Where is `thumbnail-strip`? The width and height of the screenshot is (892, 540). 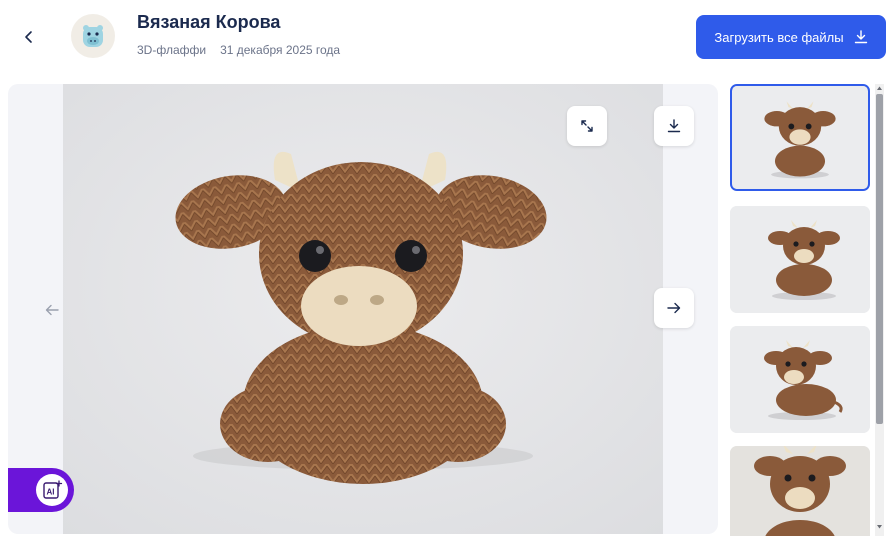 thumbnail-strip is located at coordinates (800, 310).